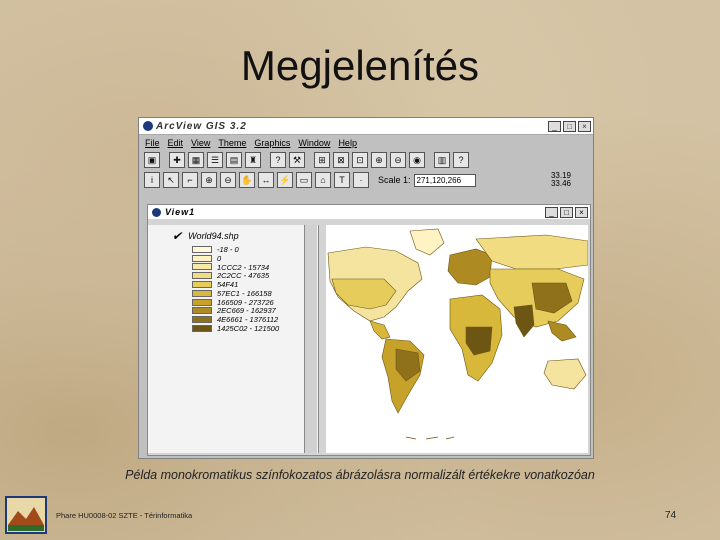 Image resolution: width=720 pixels, height=540 pixels. I want to click on view-titlebar: View1 _ □ ×, so click(369, 212).